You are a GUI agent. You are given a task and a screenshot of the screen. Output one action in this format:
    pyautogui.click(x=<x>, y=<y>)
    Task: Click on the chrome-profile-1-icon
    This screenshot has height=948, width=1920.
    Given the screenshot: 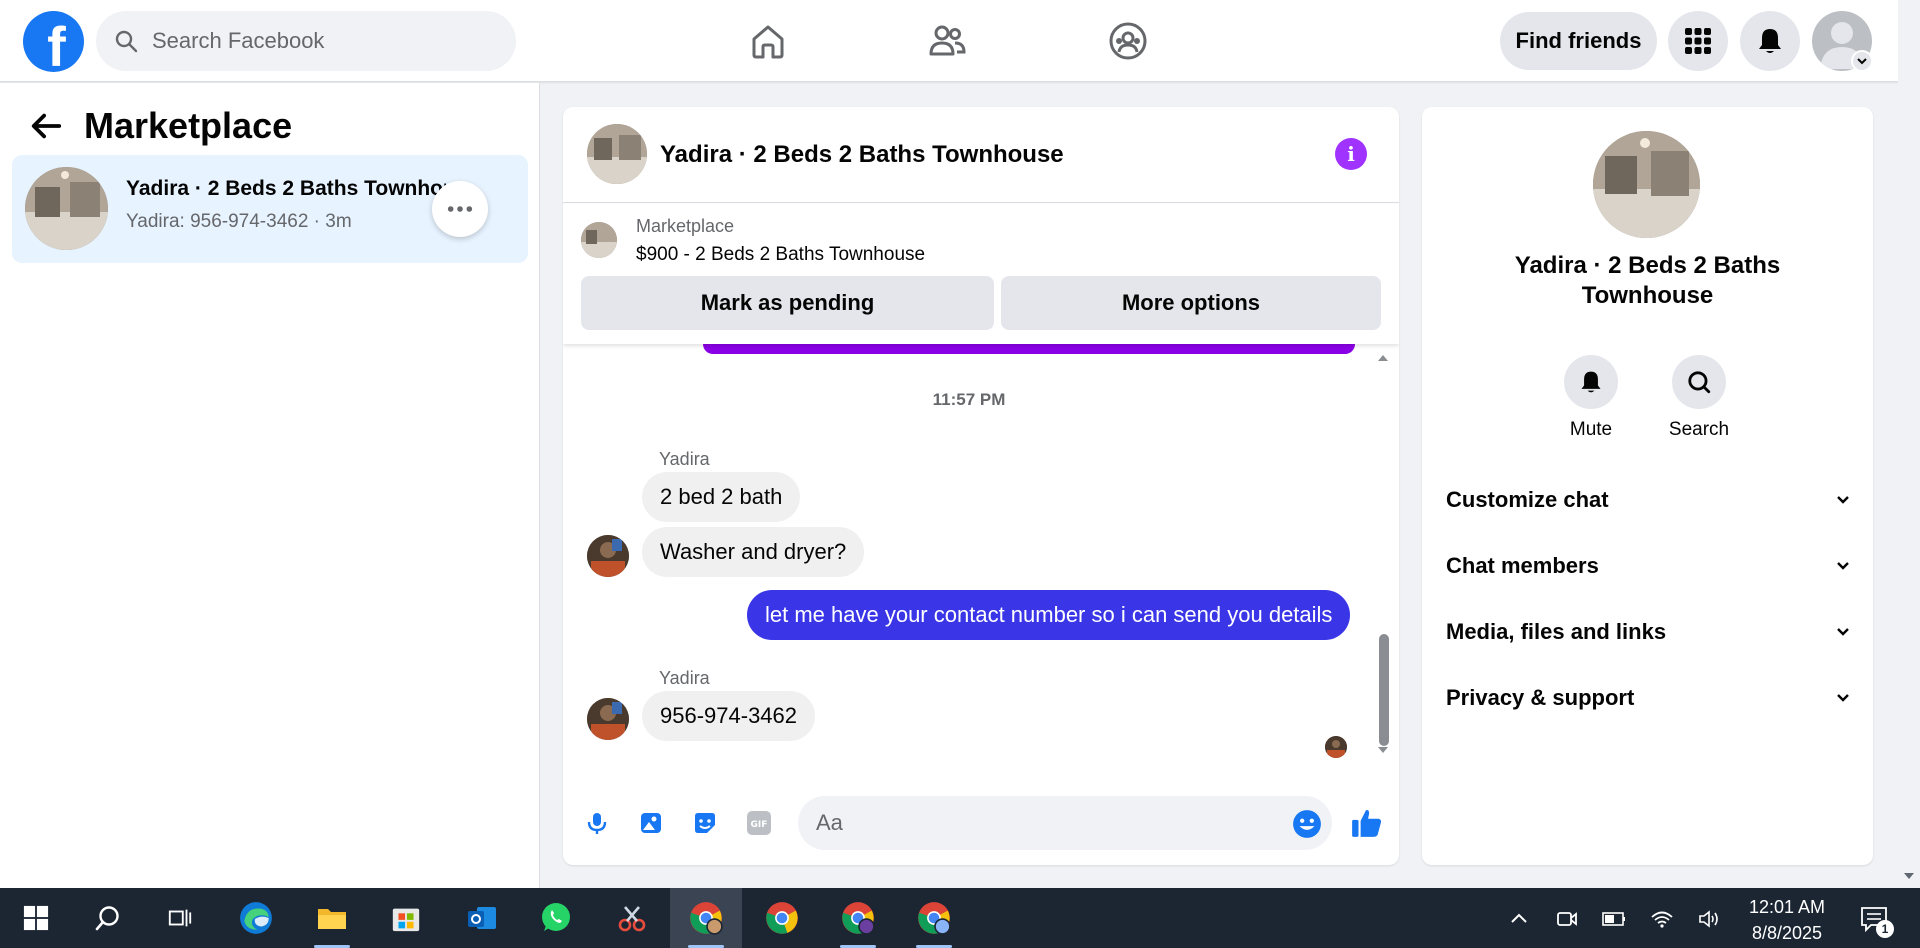 What is the action you would take?
    pyautogui.click(x=706, y=918)
    